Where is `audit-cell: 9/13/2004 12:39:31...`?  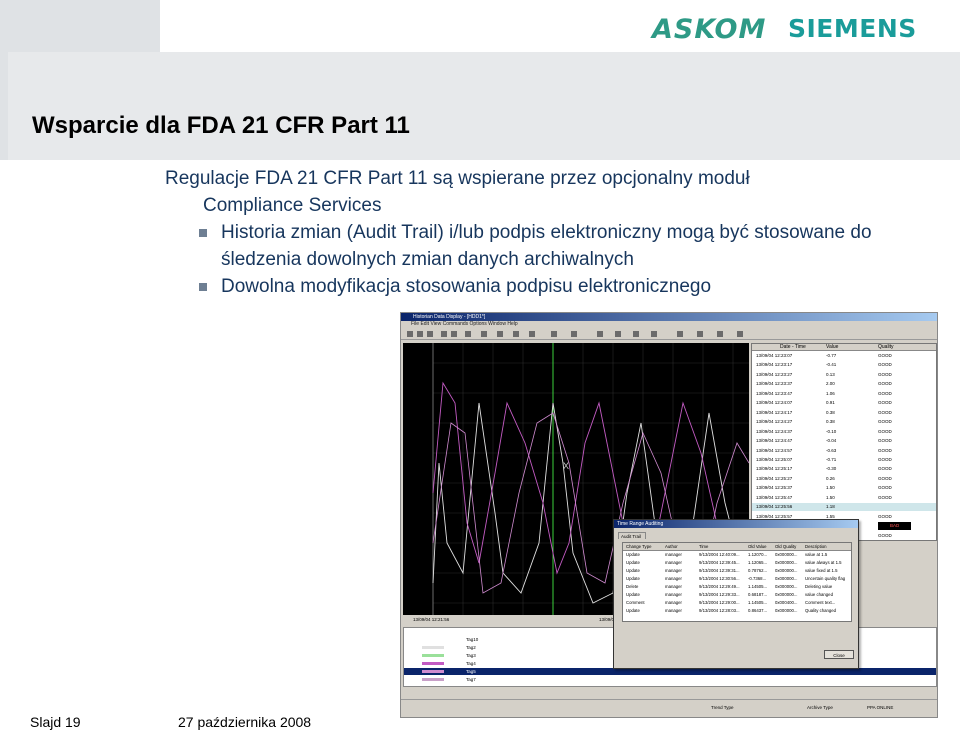
audit-cell: 9/13/2004 12:39:31... is located at coordinates (719, 570).